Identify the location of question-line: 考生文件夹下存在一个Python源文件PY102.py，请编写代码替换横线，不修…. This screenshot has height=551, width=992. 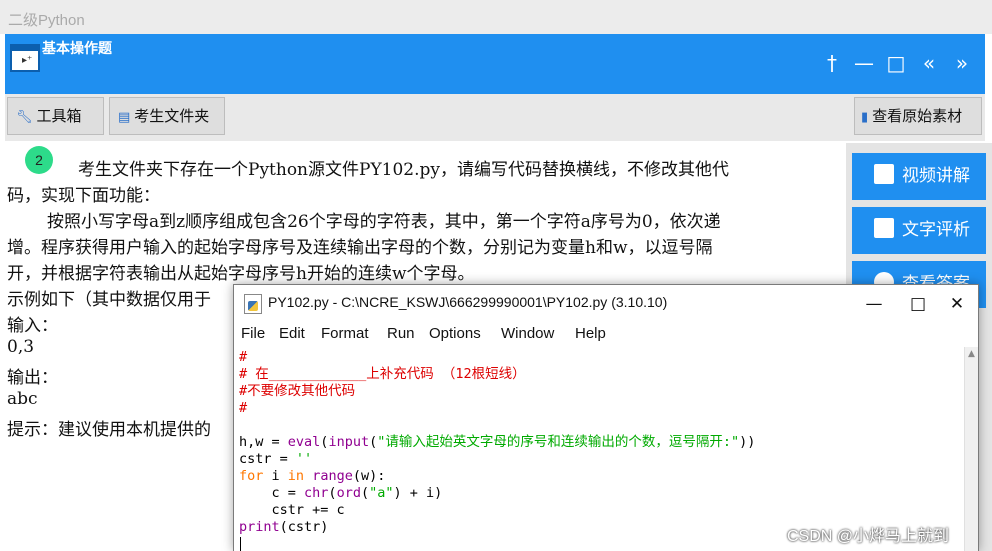
(404, 170).